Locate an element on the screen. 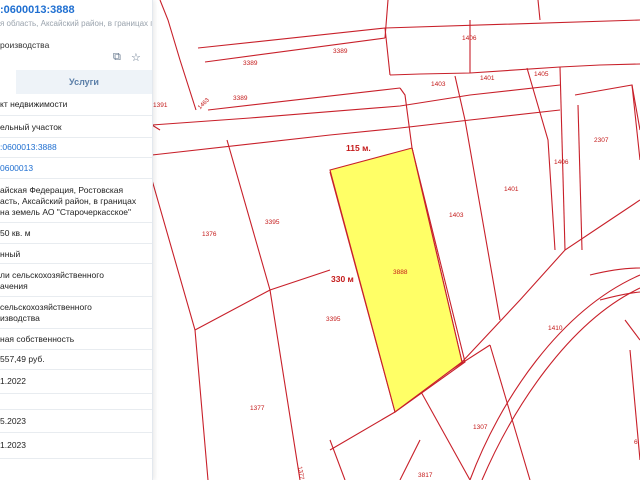 This screenshot has height=480, width=640. panel-tabs: Услуги is located at coordinates (76, 82).